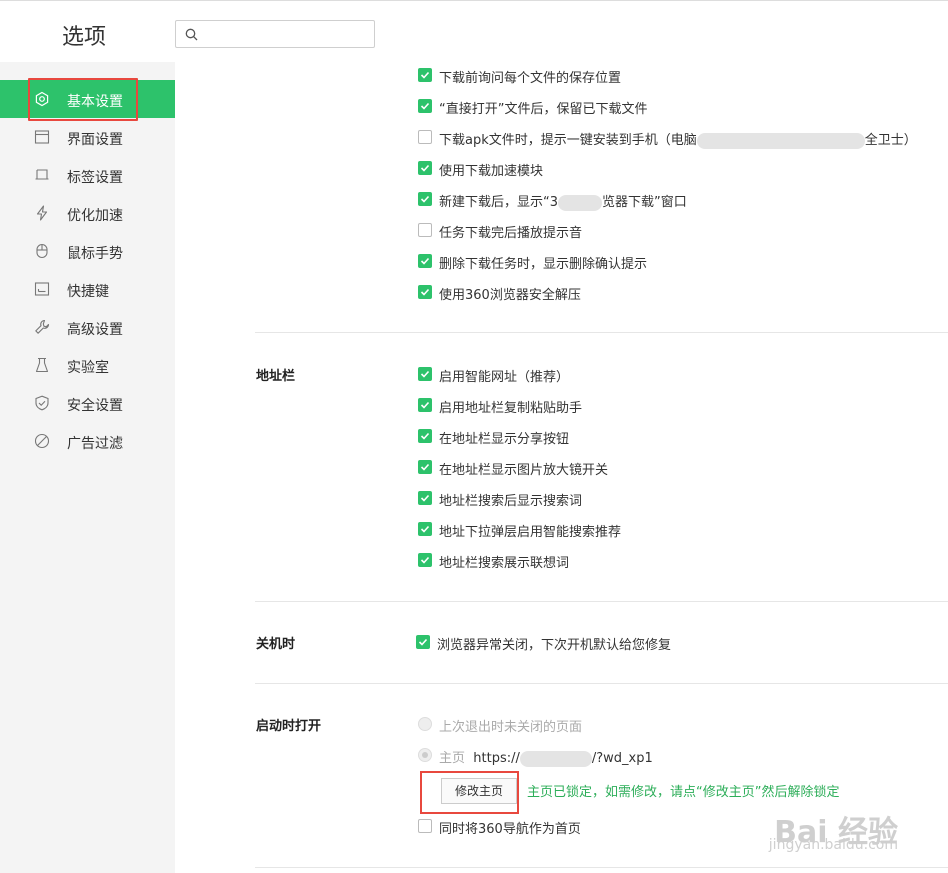 This screenshot has width=948, height=873. I want to click on window-icon, so click(42, 137).